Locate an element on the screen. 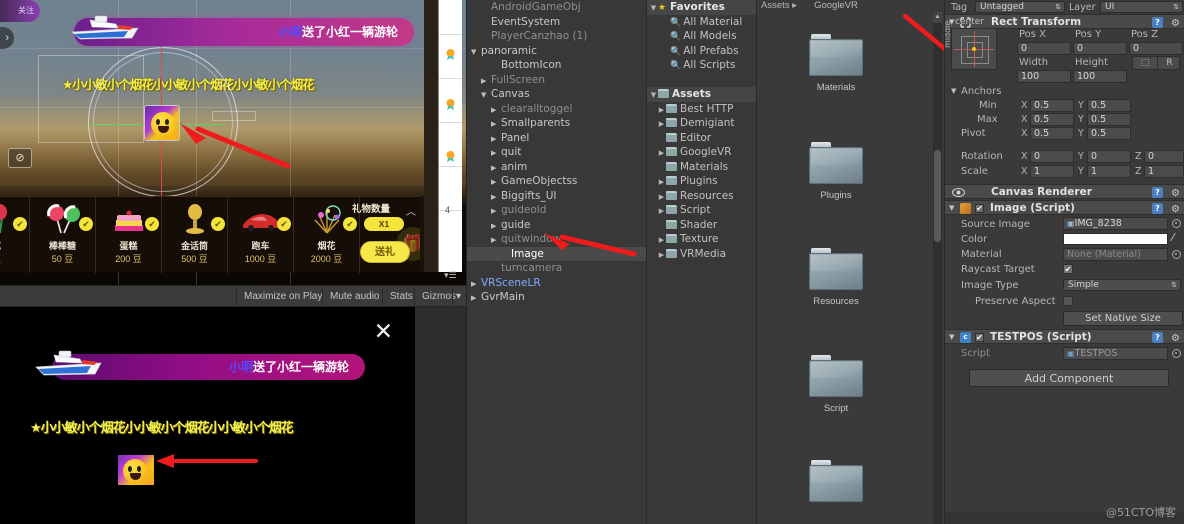 This screenshot has height=524, width=1184. project-grid-item is located at coordinates (836, 484).